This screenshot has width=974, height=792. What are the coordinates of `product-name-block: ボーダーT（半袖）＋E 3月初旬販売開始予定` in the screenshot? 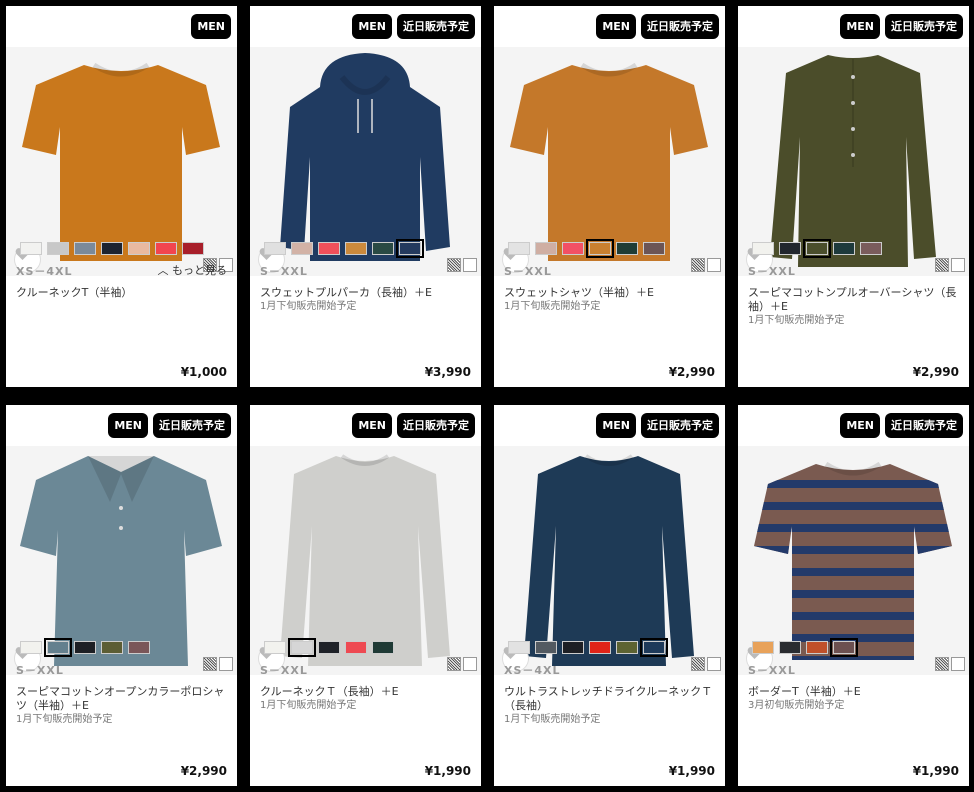 It's located at (855, 699).